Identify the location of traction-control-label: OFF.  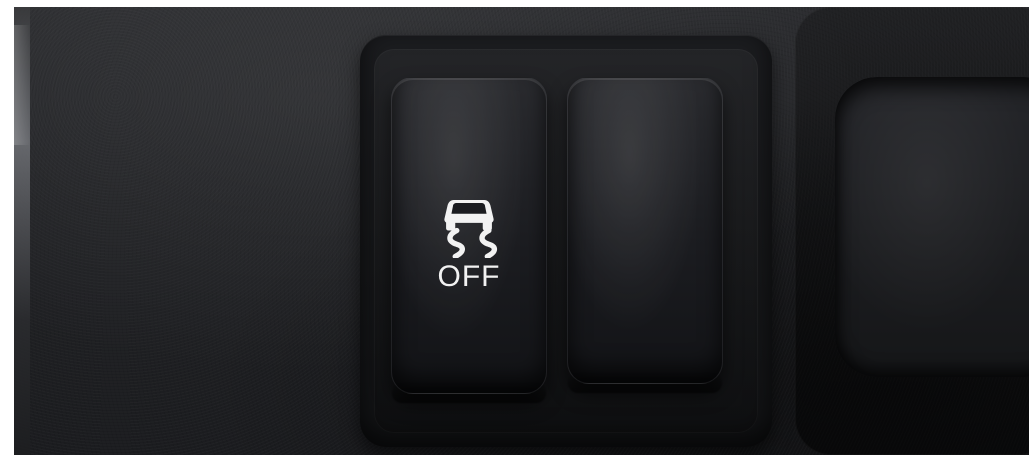
(469, 233).